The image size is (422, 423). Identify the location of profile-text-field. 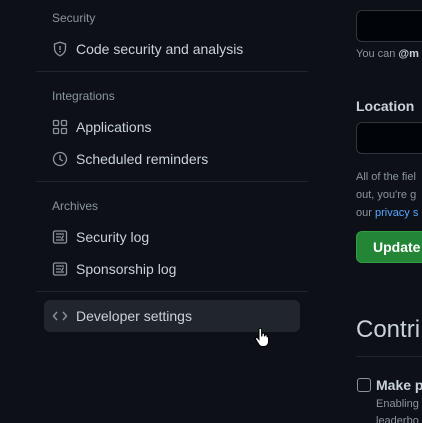
(389, 26).